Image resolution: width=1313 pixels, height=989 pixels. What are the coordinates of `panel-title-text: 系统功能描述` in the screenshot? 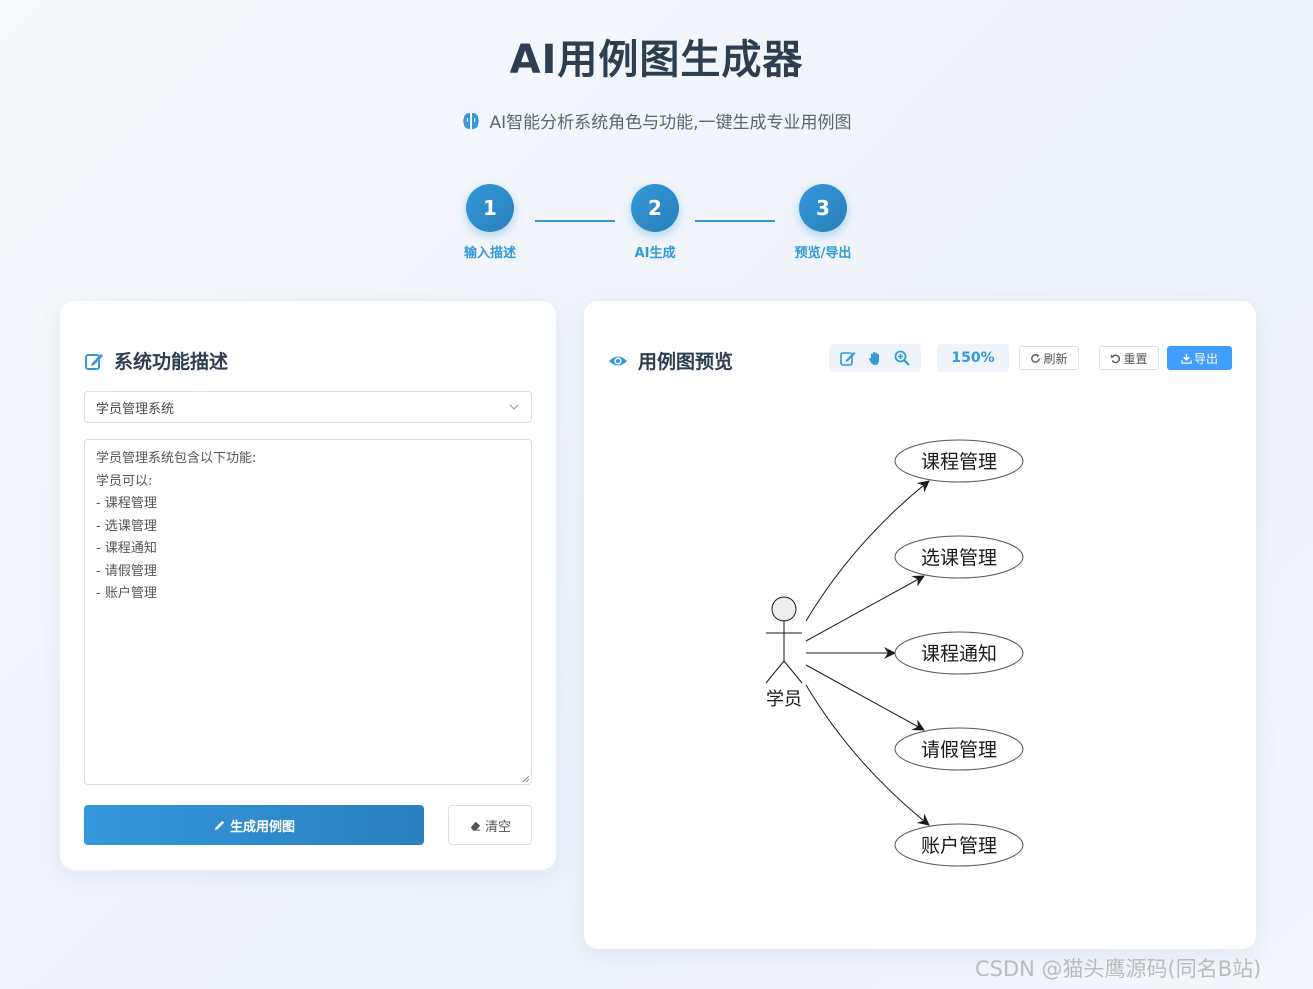 It's located at (171, 362).